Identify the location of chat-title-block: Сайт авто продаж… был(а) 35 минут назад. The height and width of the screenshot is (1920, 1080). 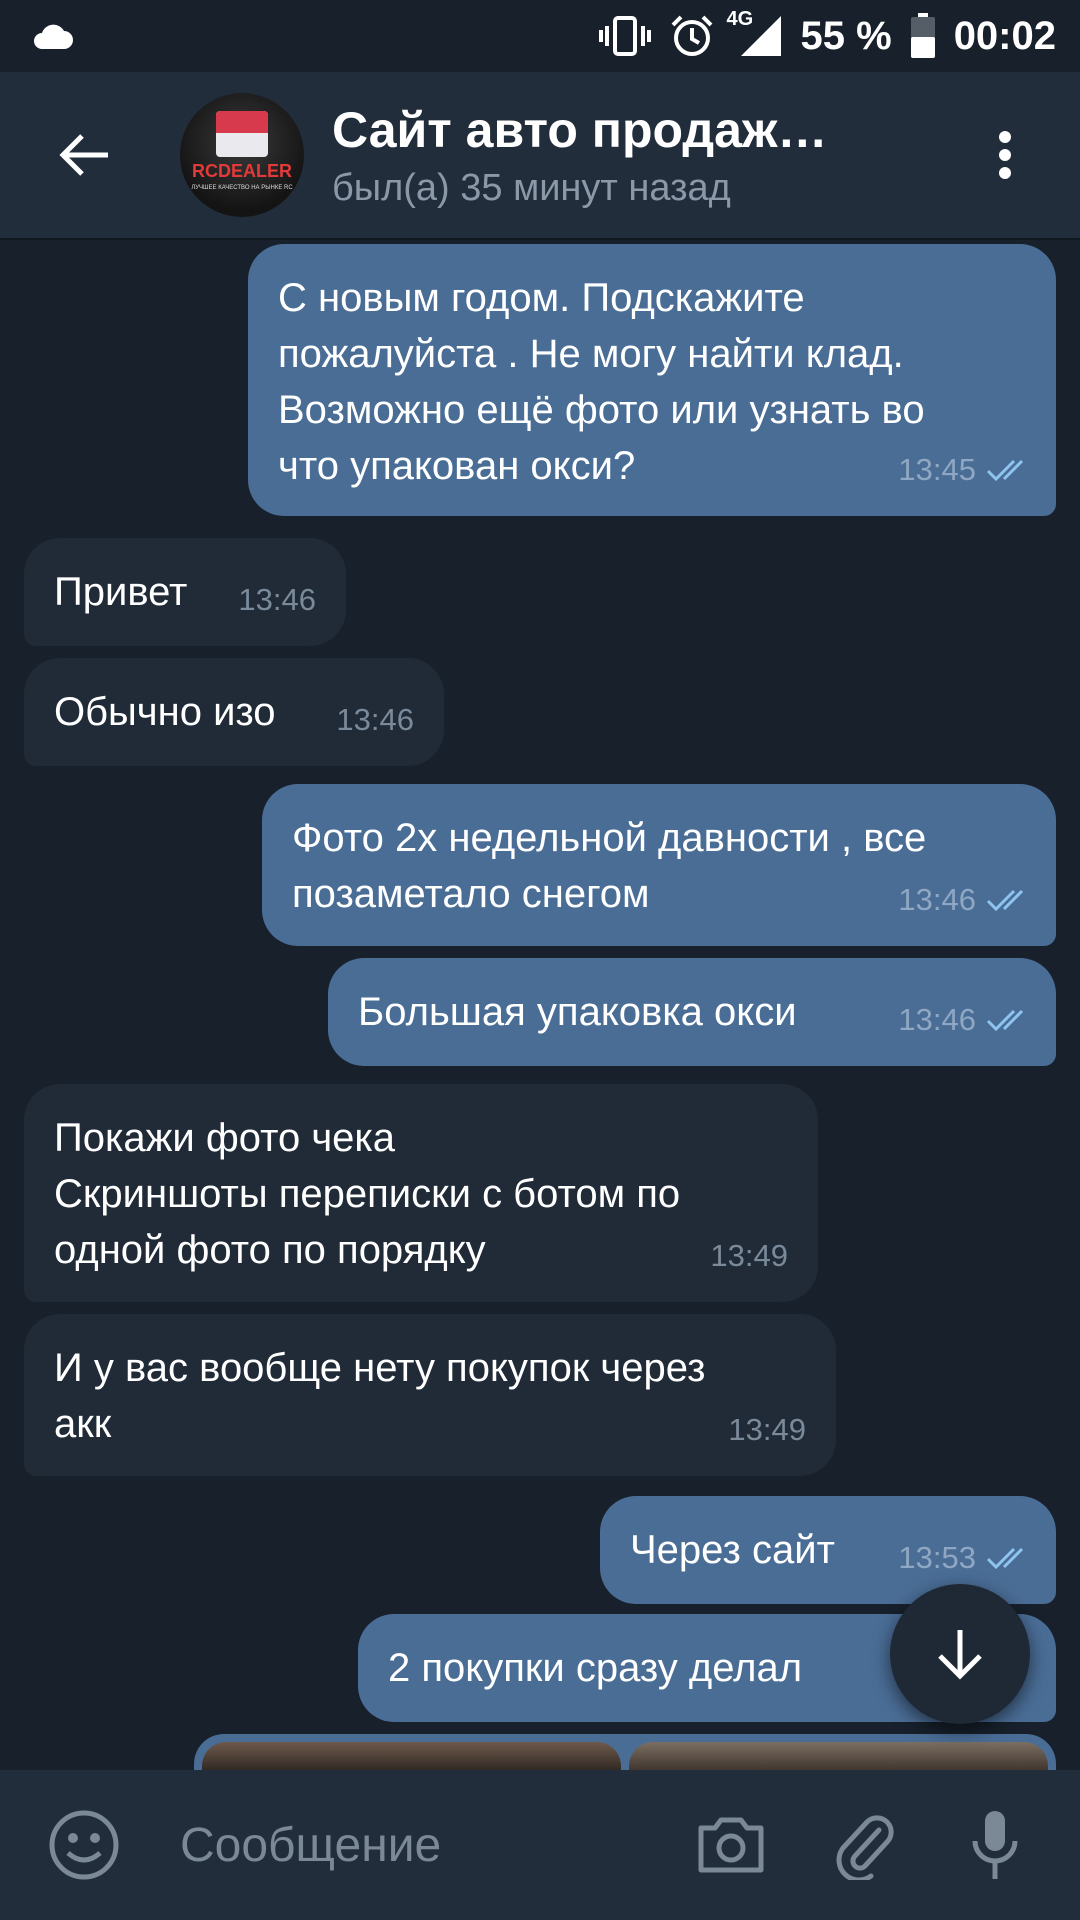
(646, 155).